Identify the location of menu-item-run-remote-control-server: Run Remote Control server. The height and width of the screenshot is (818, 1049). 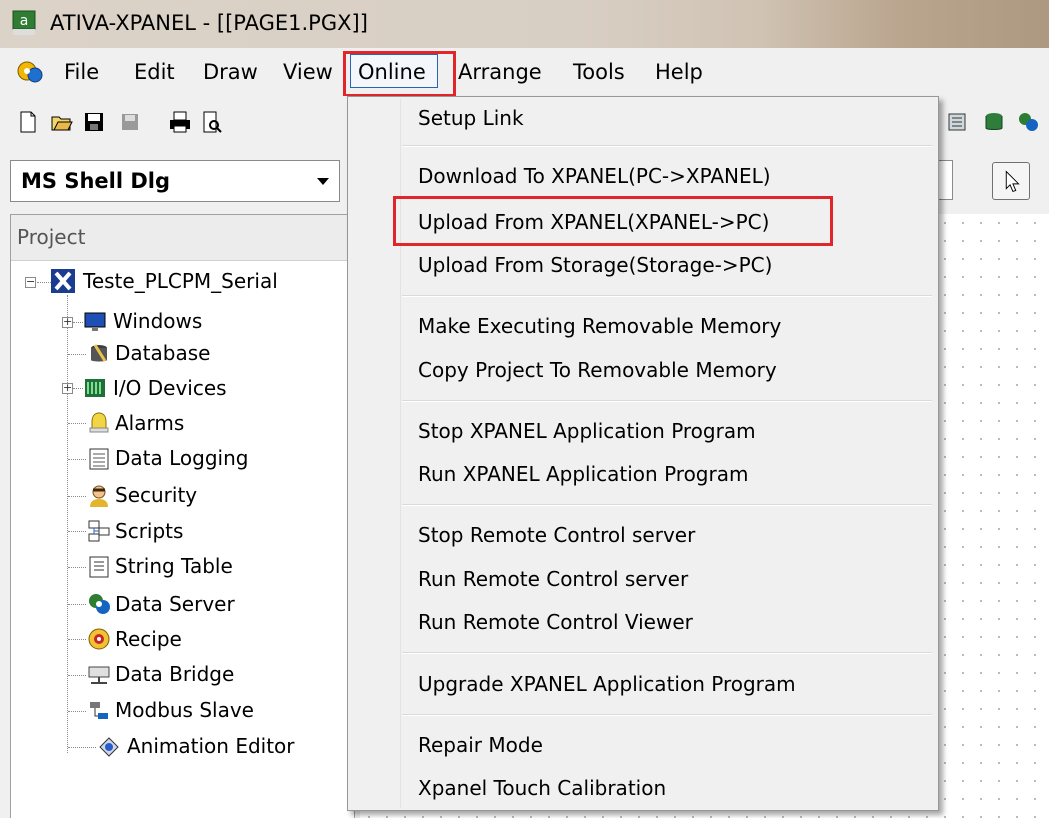
(553, 579).